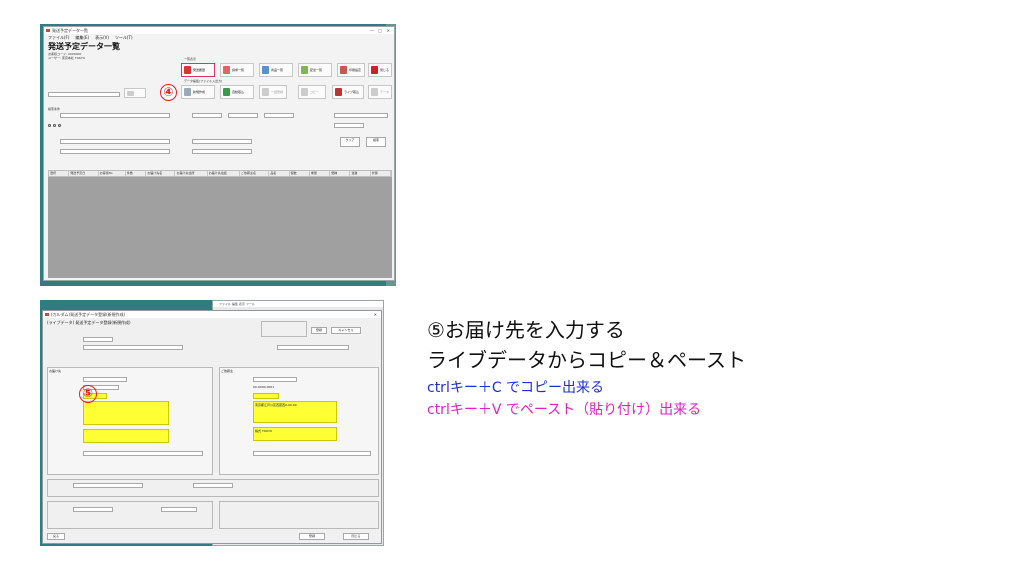 This screenshot has width=1024, height=576. Describe the element at coordinates (220, 227) in the screenshot. I see `data-grid` at that location.